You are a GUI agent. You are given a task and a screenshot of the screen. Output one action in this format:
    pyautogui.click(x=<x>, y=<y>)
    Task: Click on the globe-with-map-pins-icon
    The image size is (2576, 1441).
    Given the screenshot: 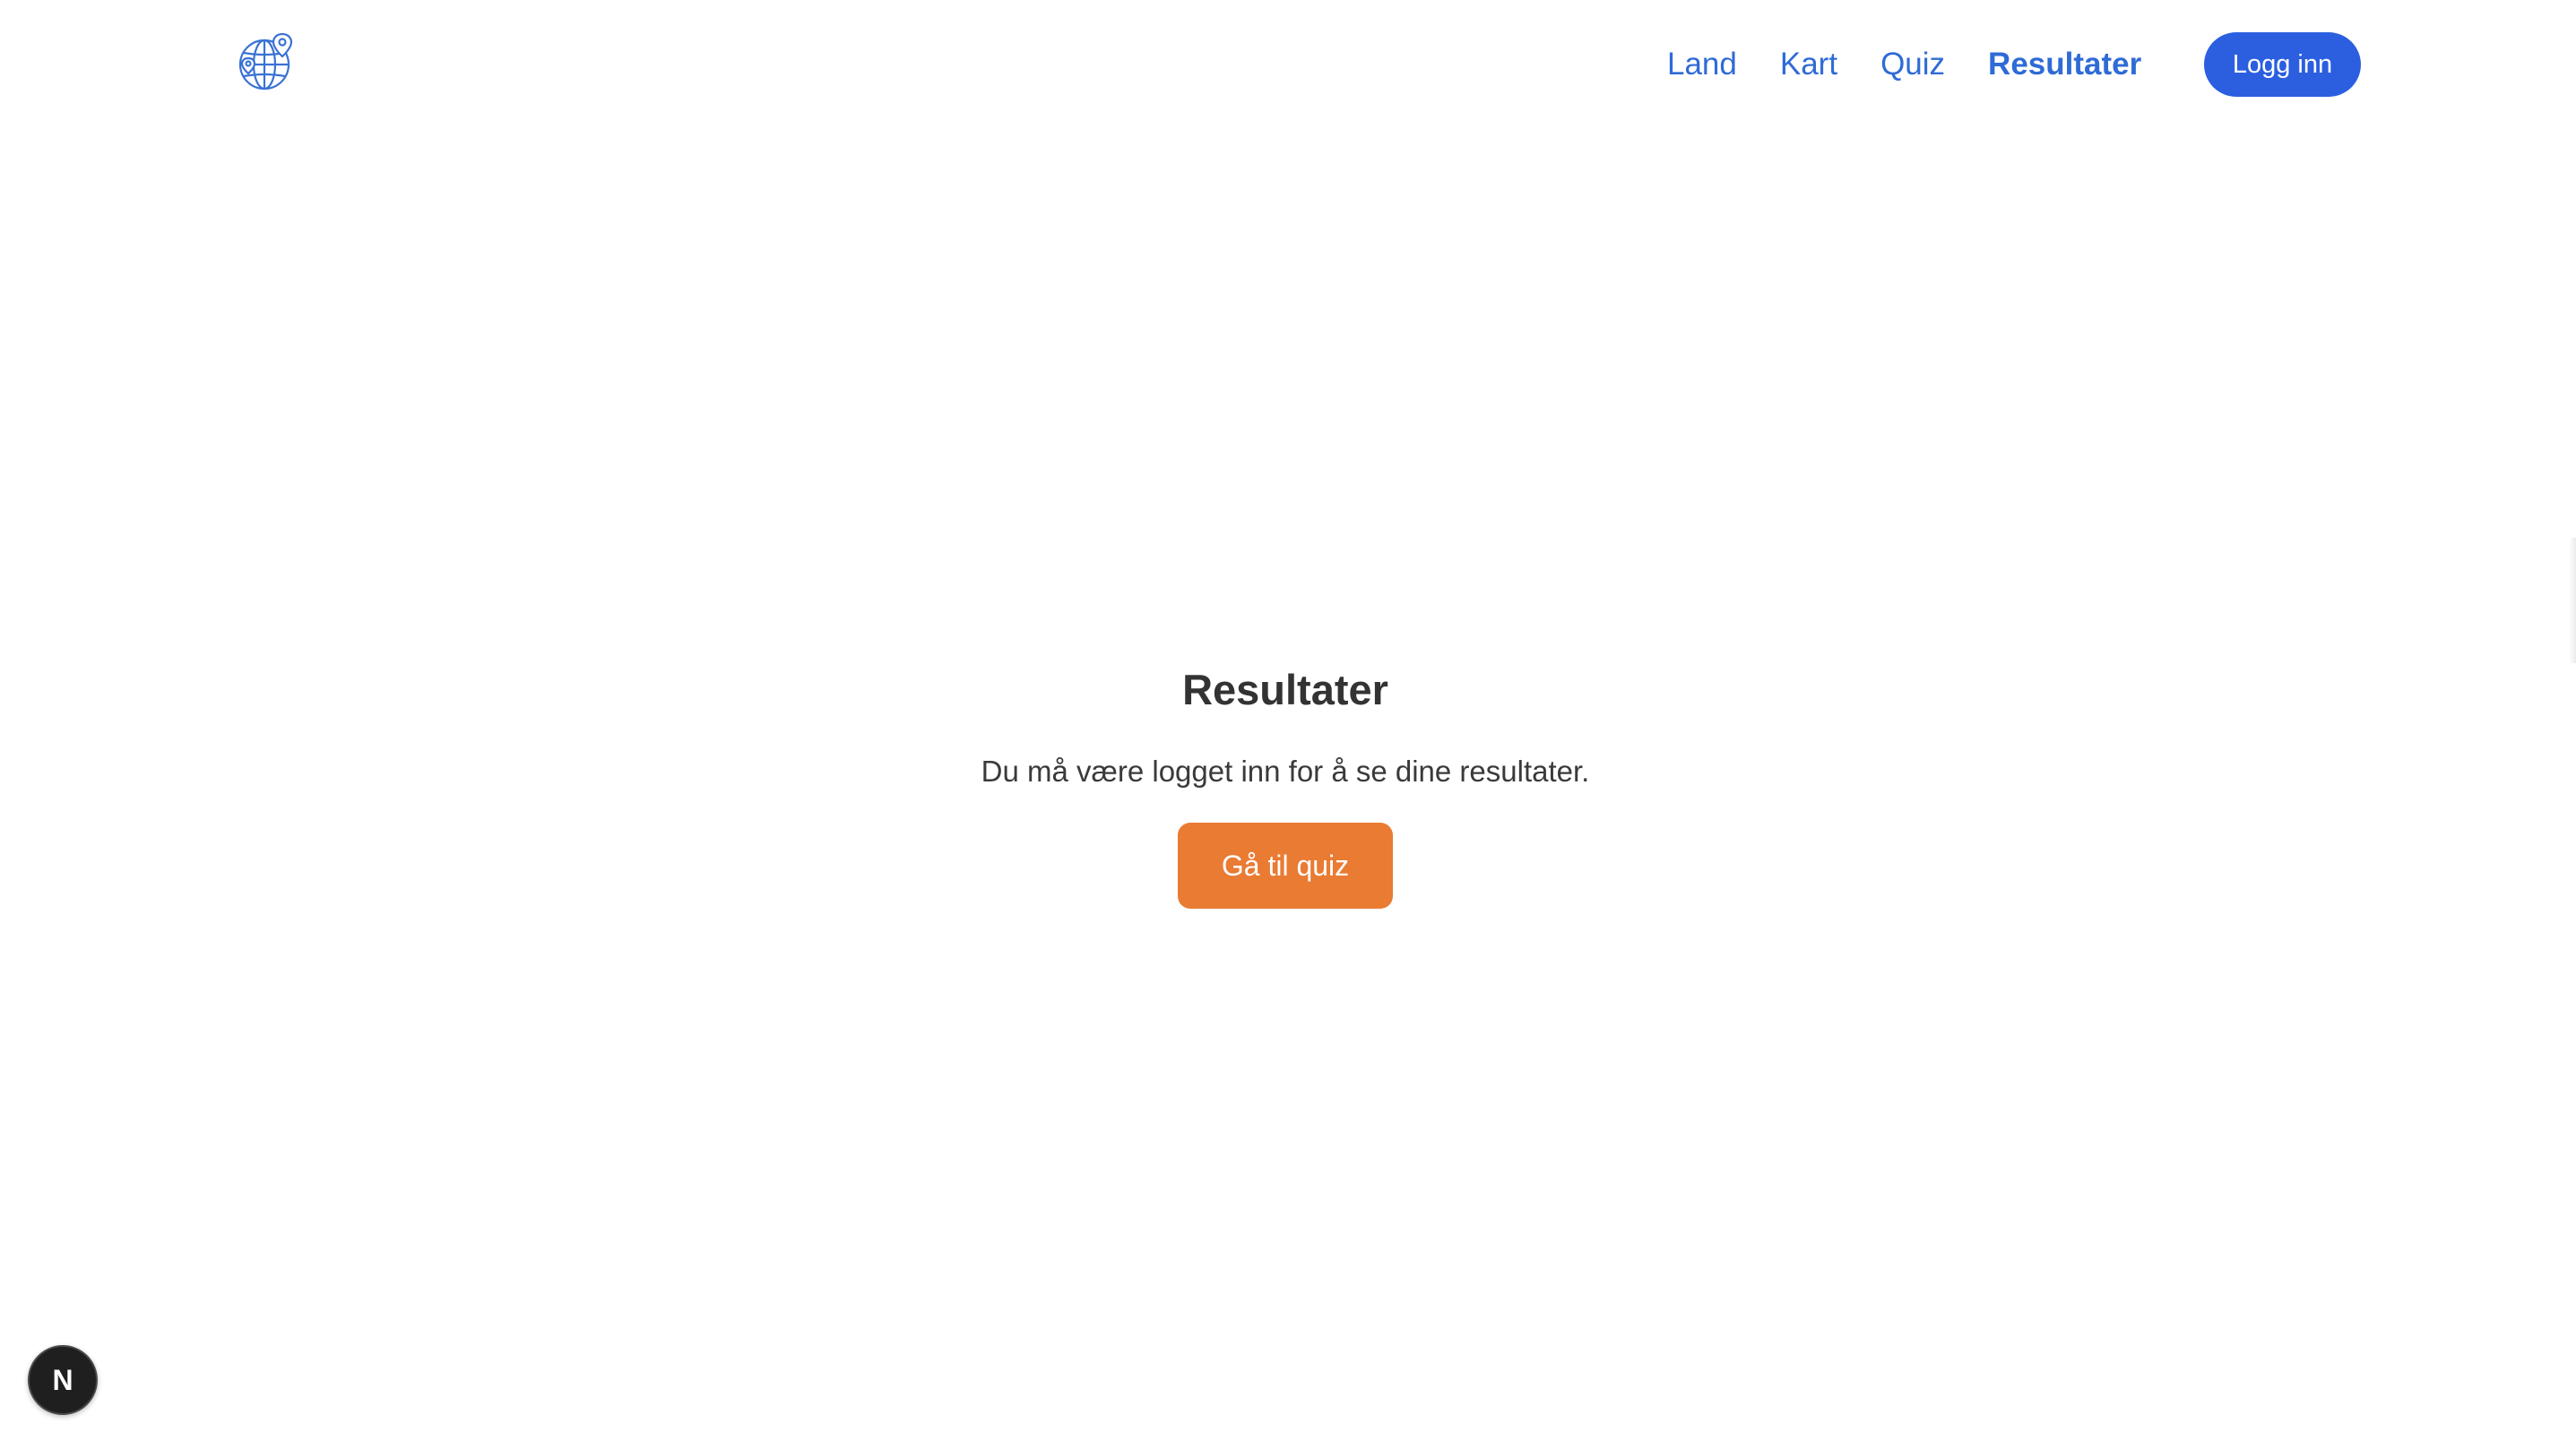 What is the action you would take?
    pyautogui.click(x=266, y=62)
    